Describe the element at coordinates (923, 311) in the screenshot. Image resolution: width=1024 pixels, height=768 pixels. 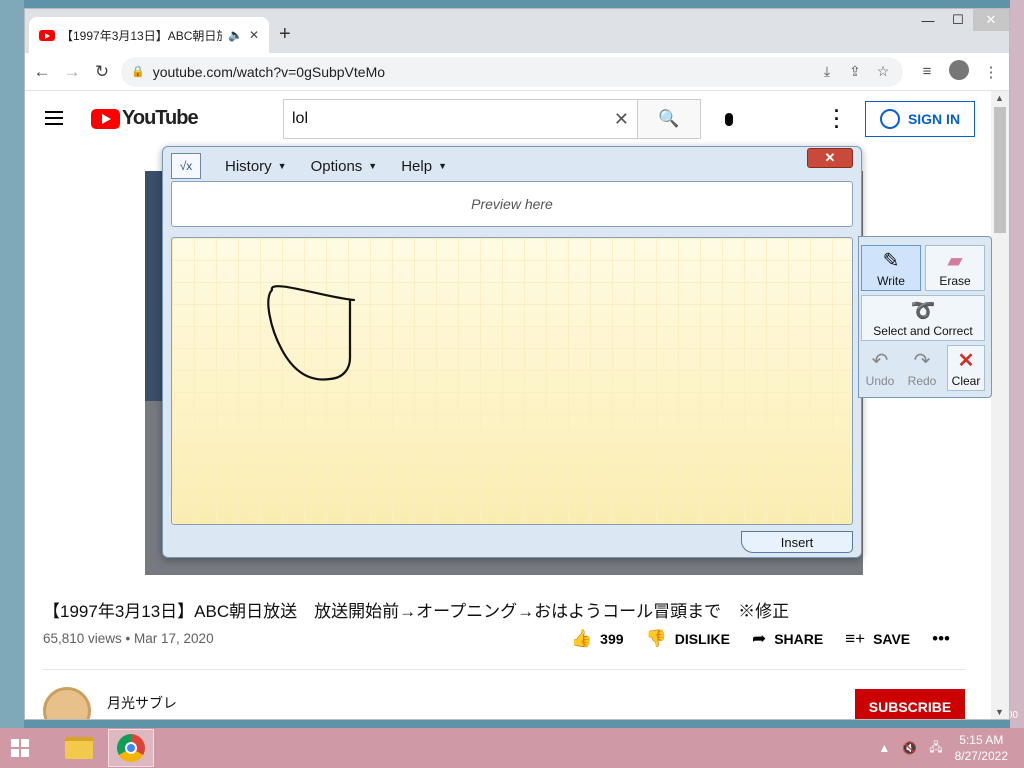
I see `lasso-icon: ➰` at that location.